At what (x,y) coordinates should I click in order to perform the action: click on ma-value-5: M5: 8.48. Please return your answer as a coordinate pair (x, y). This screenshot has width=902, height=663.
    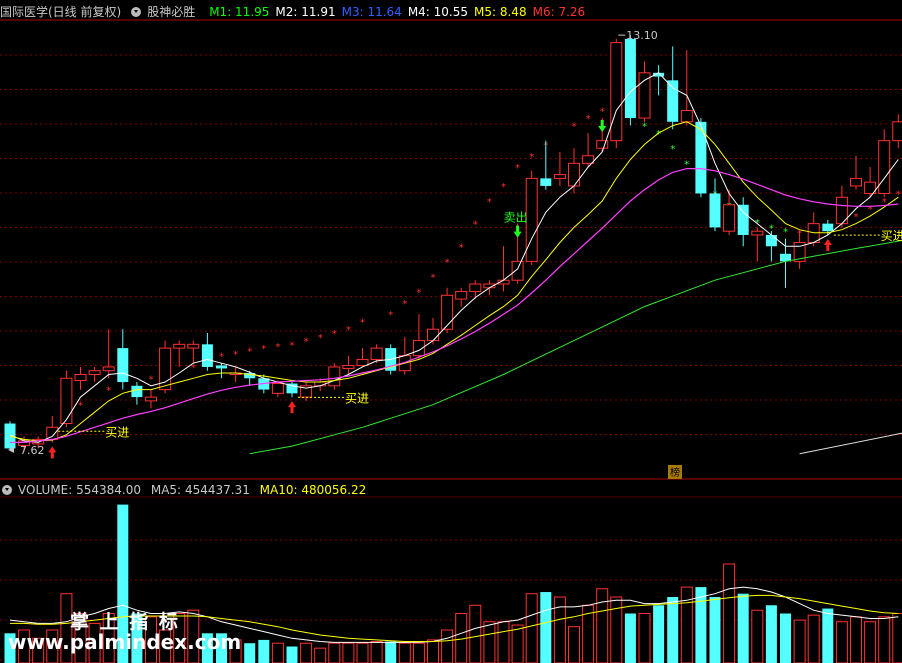
    Looking at the image, I should click on (500, 12).